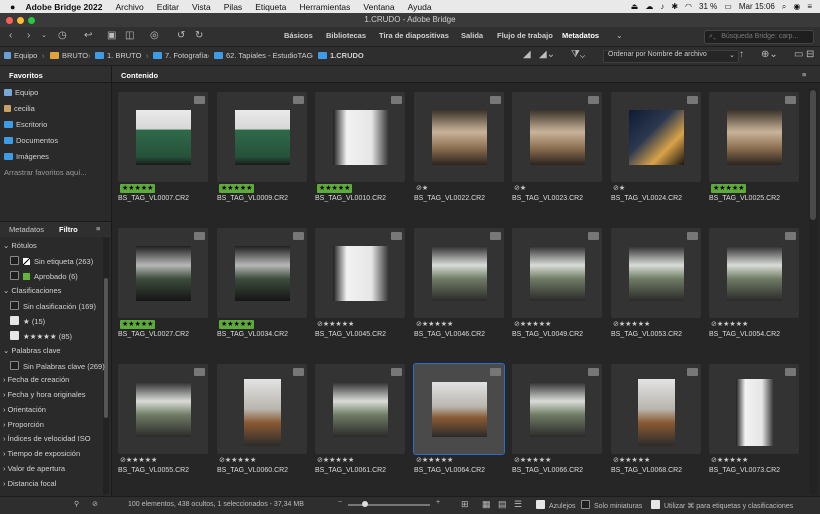 This screenshot has width=820, height=514. I want to click on quality-icon: ◢, so click(527, 55).